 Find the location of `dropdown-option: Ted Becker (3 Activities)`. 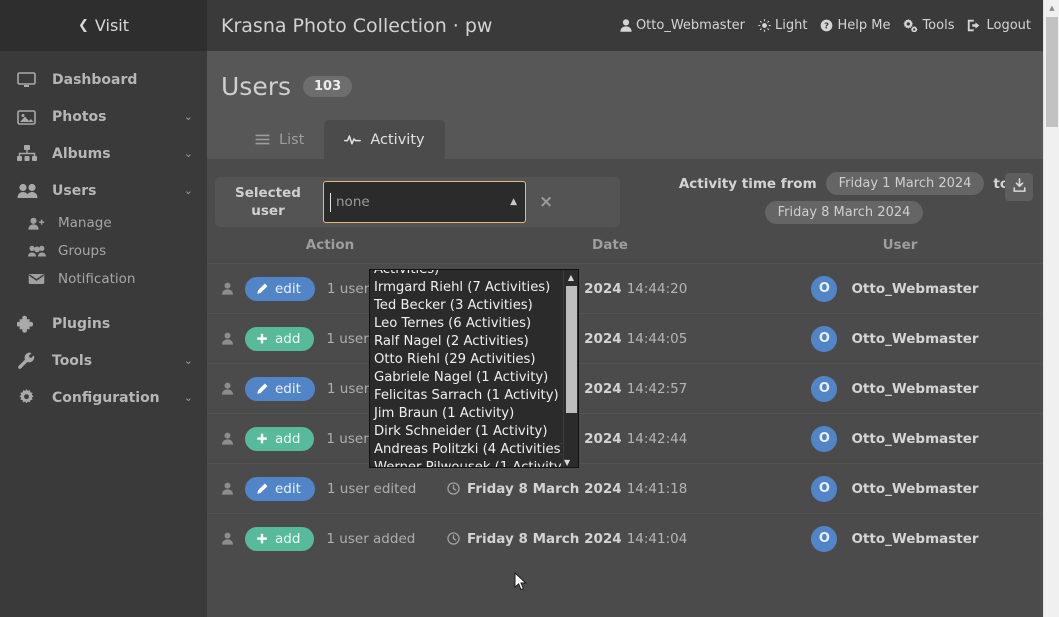

dropdown-option: Ted Becker (3 Activities) is located at coordinates (466, 306).